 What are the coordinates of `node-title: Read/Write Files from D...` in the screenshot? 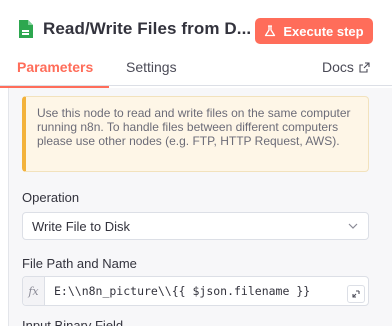 It's located at (147, 29).